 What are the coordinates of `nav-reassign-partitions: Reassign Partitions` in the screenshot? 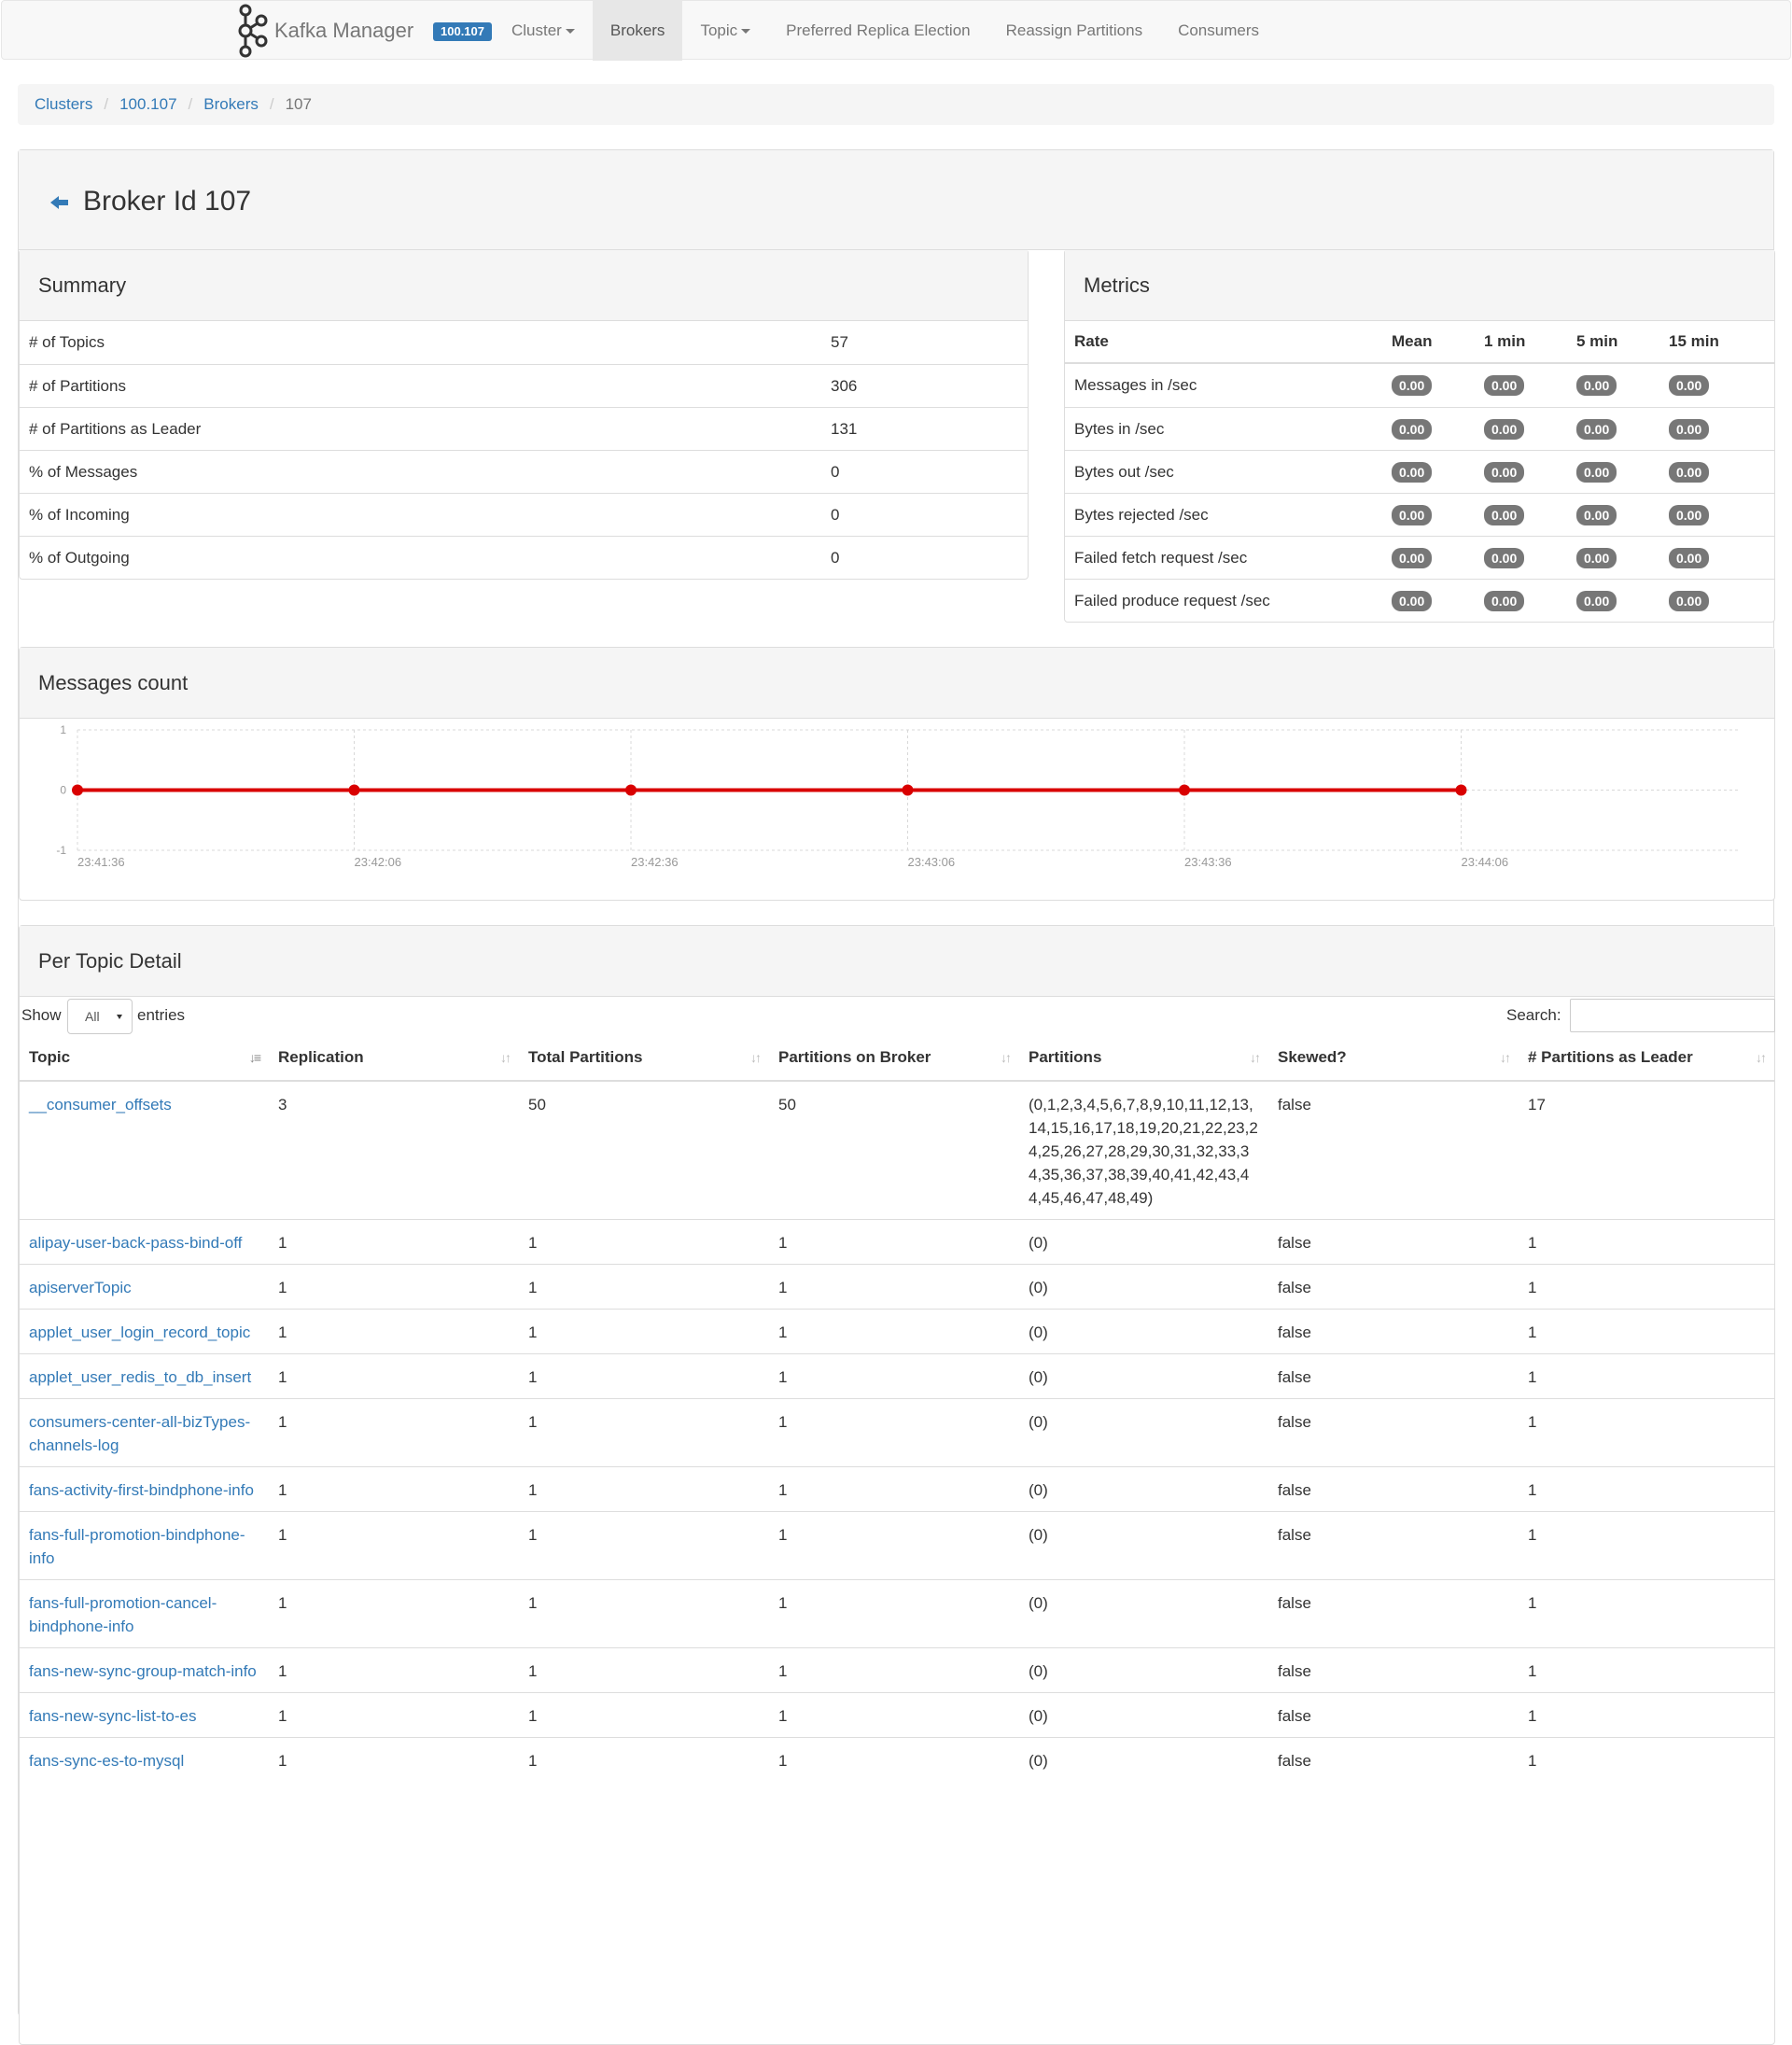 It's located at (1074, 31).